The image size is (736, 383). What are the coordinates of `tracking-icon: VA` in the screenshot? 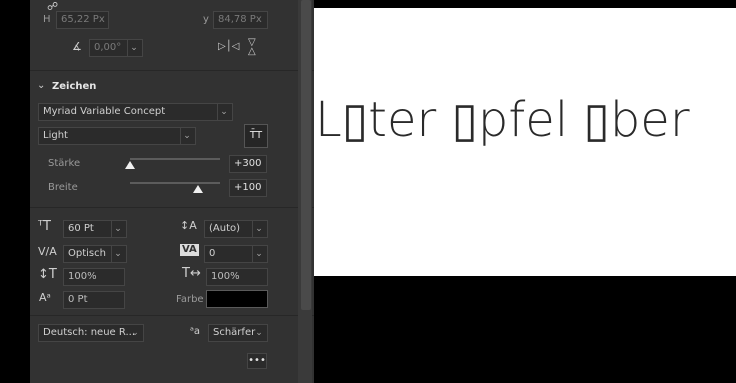 It's located at (189, 250).